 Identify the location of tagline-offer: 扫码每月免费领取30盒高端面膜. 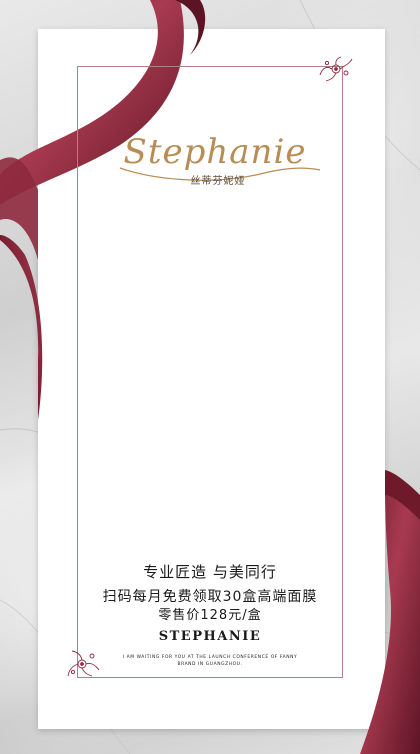
(210, 597).